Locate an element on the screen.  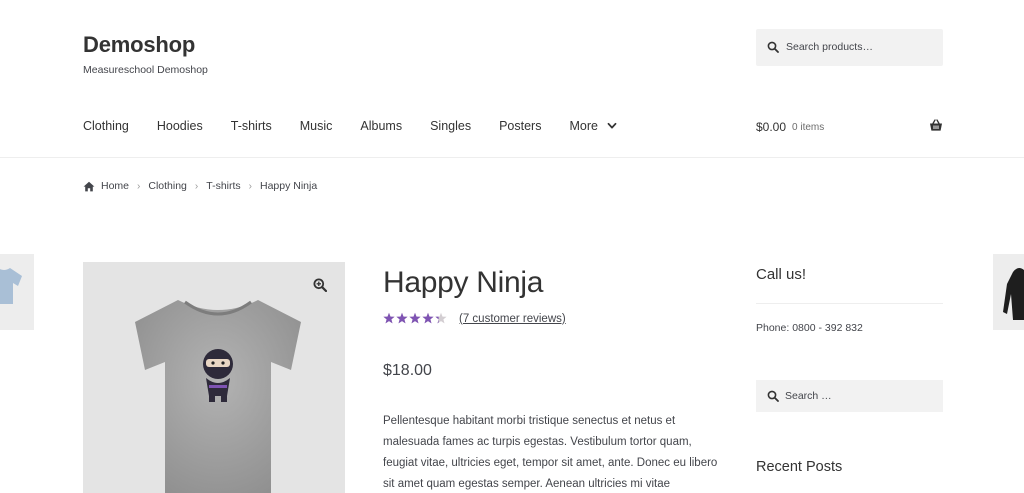
nav-item-tshirts: T-shirts is located at coordinates (251, 126).